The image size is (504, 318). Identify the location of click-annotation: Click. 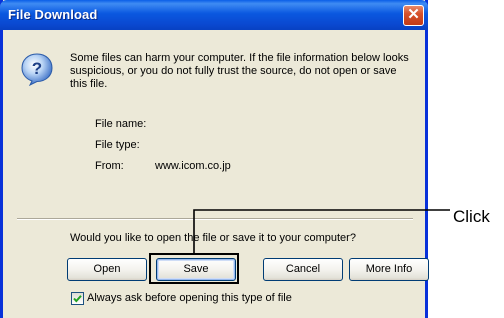
(471, 216).